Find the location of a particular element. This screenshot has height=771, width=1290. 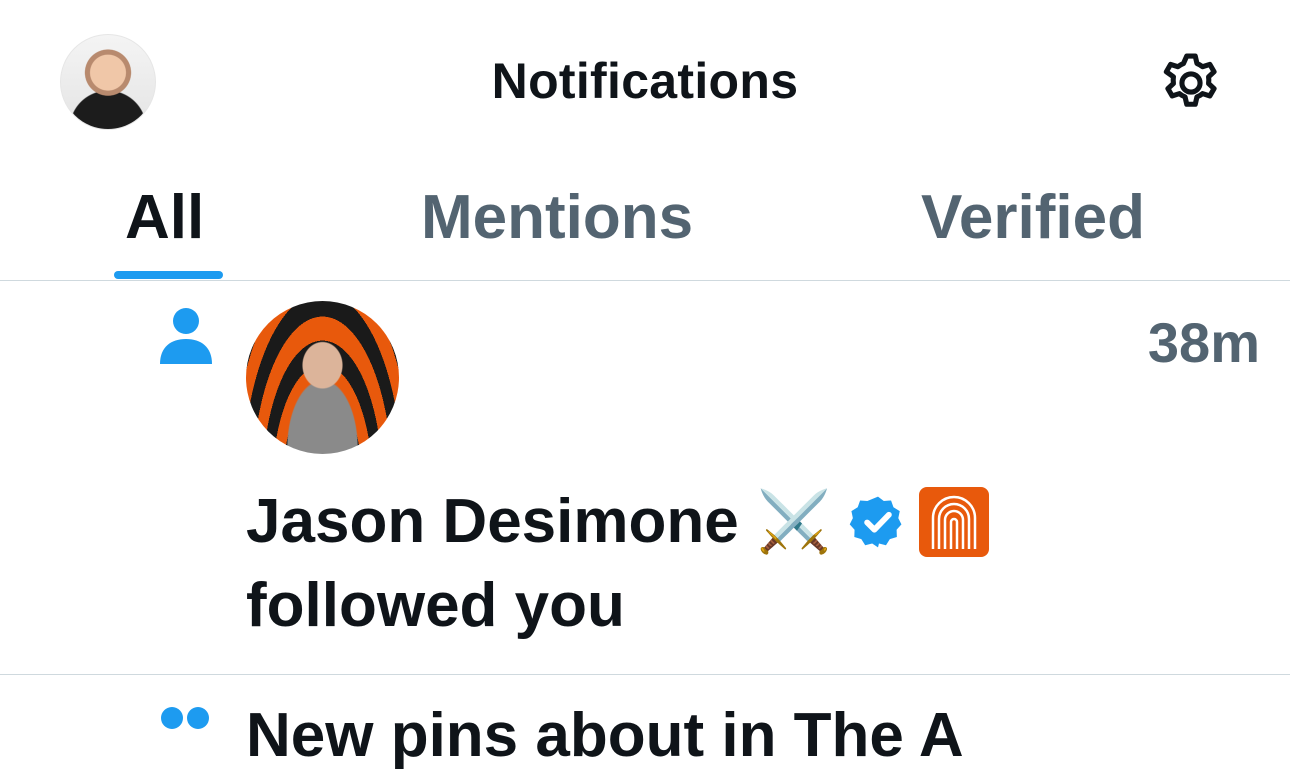

user-name: Jason Desimone is located at coordinates (492, 522).